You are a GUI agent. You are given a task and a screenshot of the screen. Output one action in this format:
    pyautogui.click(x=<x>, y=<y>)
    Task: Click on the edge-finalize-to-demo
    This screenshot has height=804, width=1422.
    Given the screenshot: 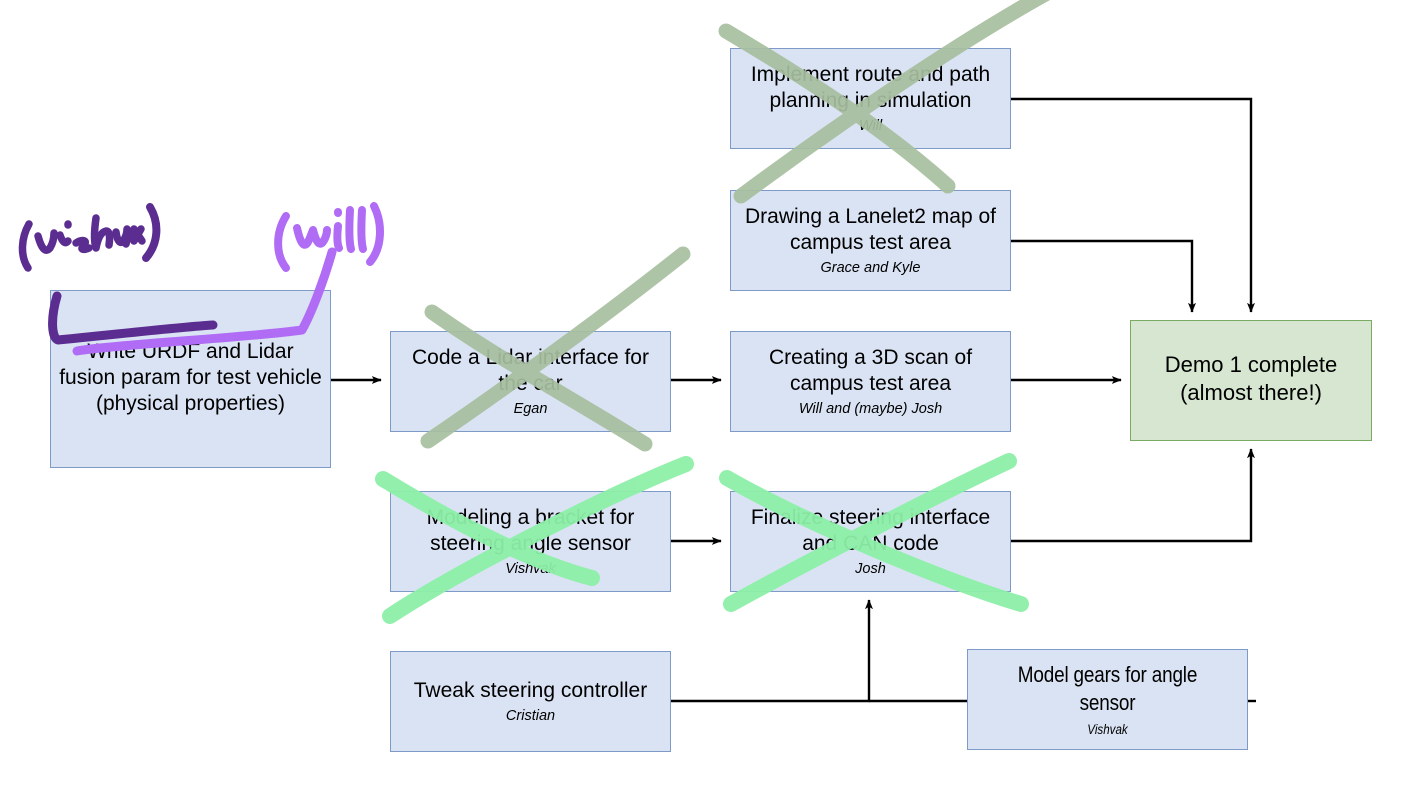 What is the action you would take?
    pyautogui.click(x=1133, y=495)
    